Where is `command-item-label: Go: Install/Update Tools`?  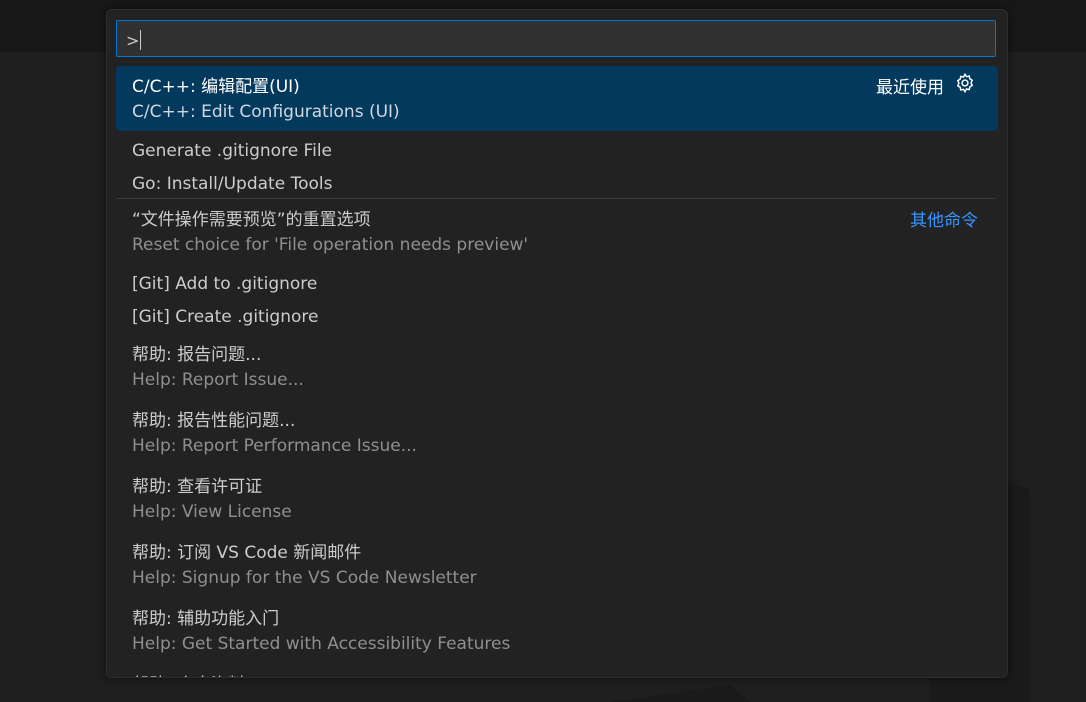 command-item-label: Go: Install/Update Tools is located at coordinates (232, 184).